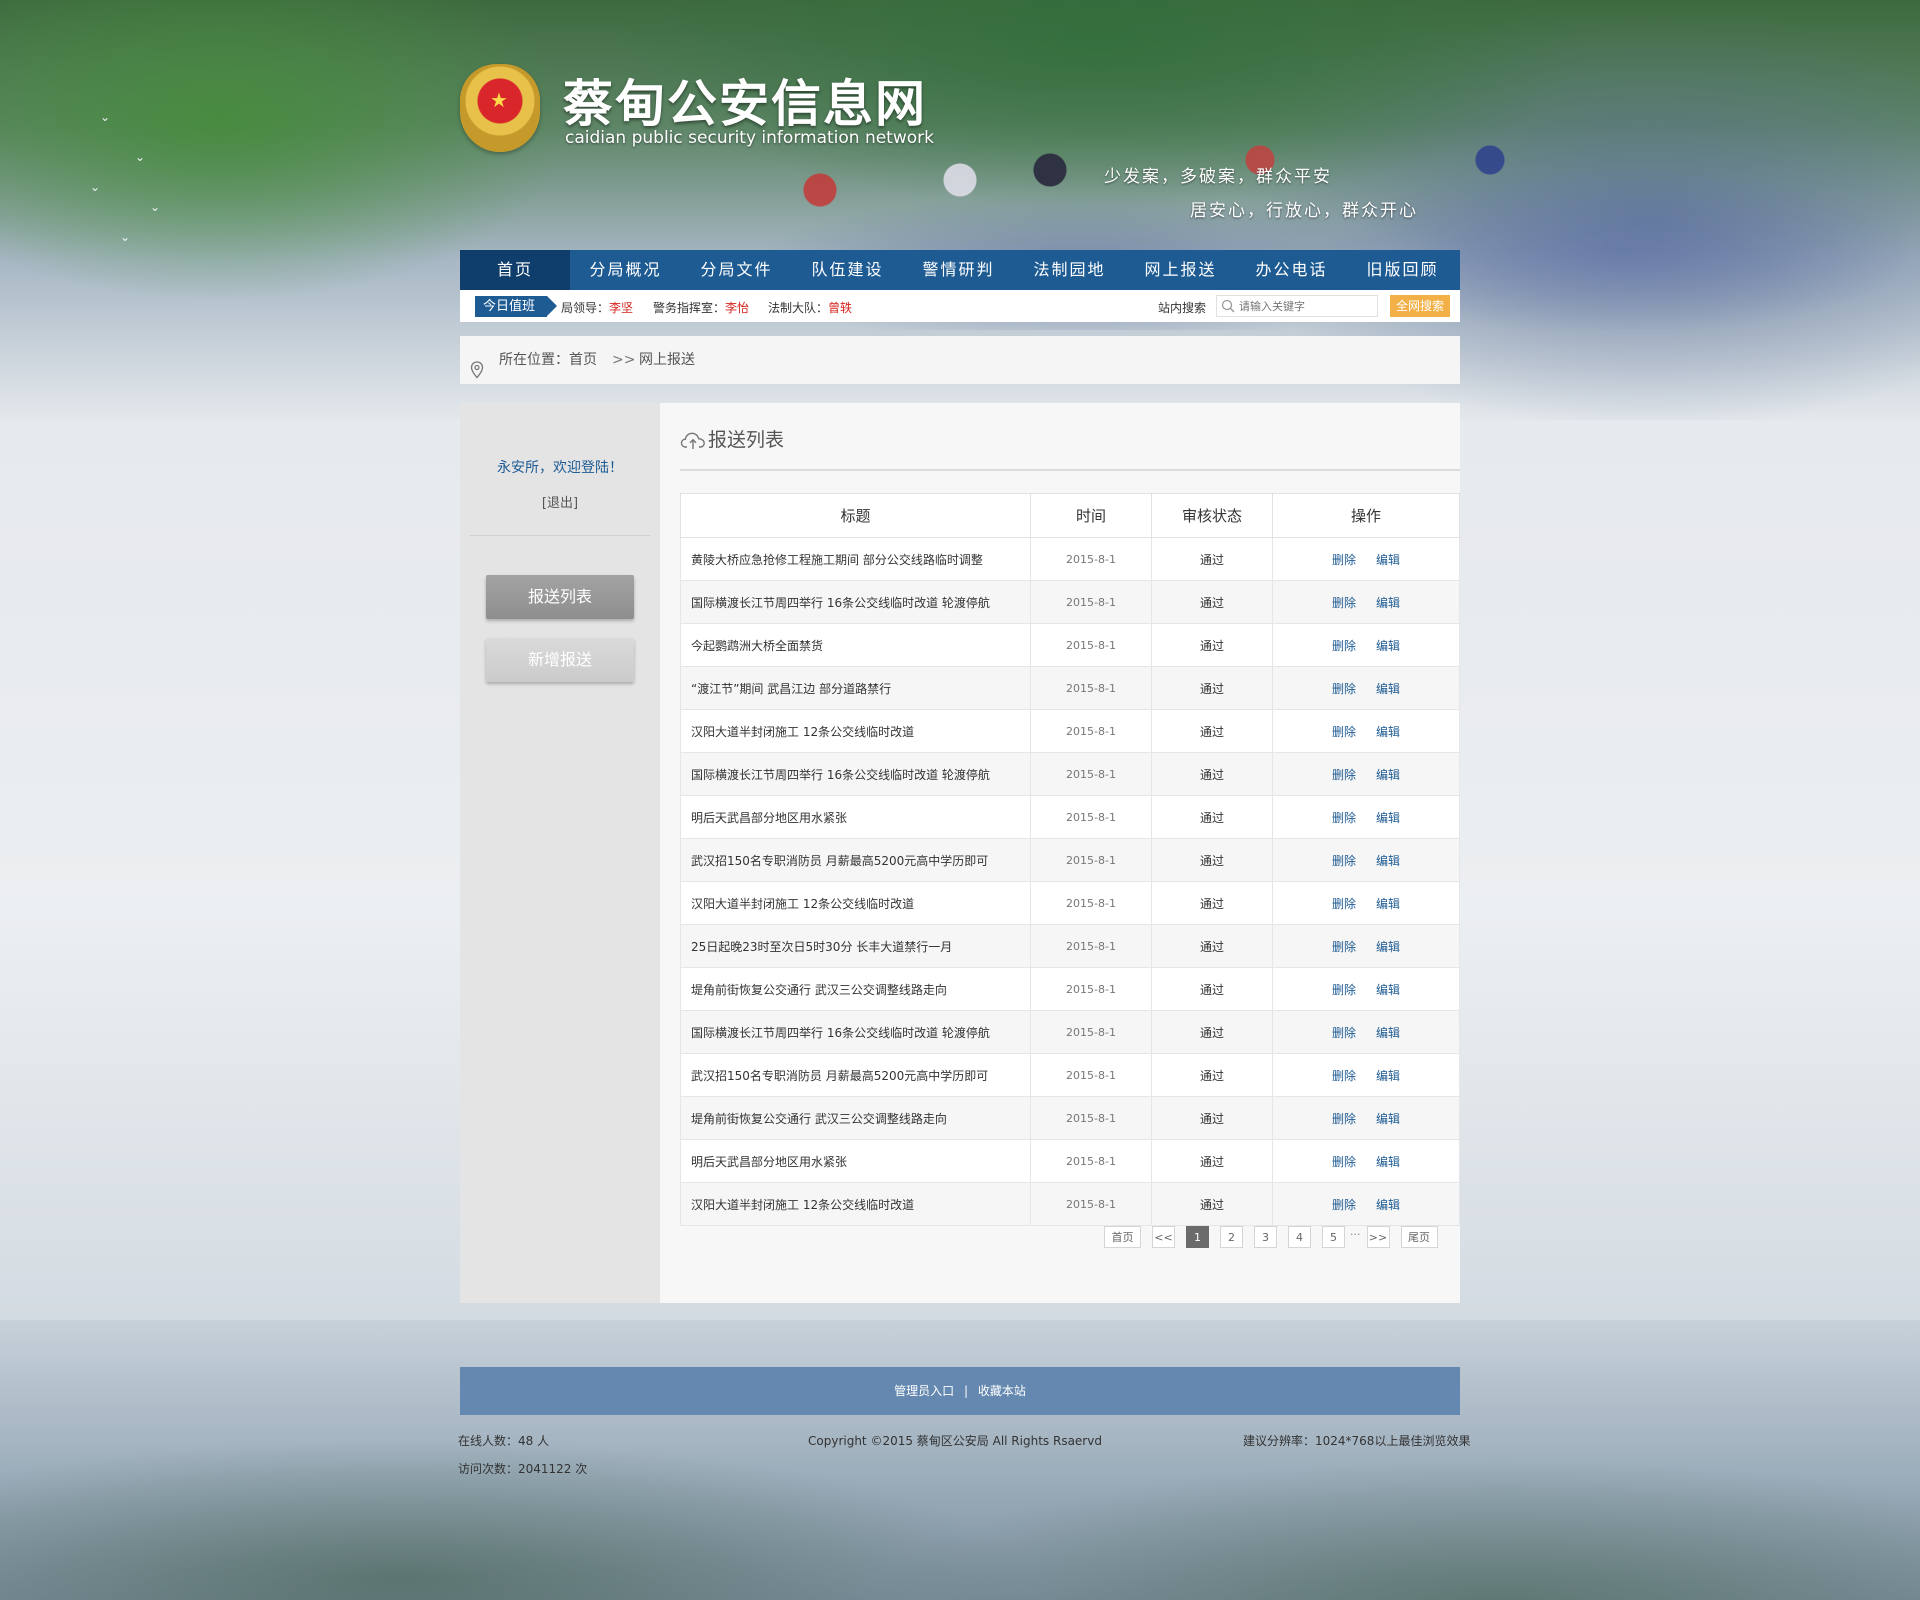 The height and width of the screenshot is (1600, 1920). Describe the element at coordinates (855, 645) in the screenshot. I see `row-title: 今起鹦鹉洲大桥全面禁货` at that location.